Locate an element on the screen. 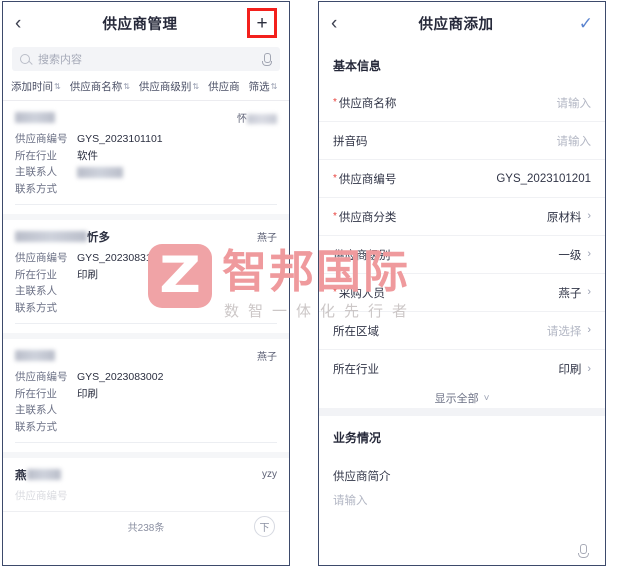 The width and height of the screenshot is (620, 567). search-input: 搜索内容 is located at coordinates (146, 59).